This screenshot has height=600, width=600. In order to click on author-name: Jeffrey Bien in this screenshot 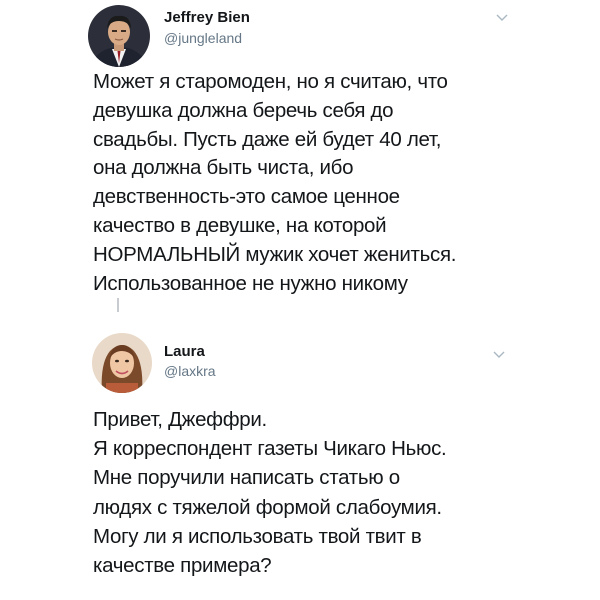, I will do `click(207, 17)`.